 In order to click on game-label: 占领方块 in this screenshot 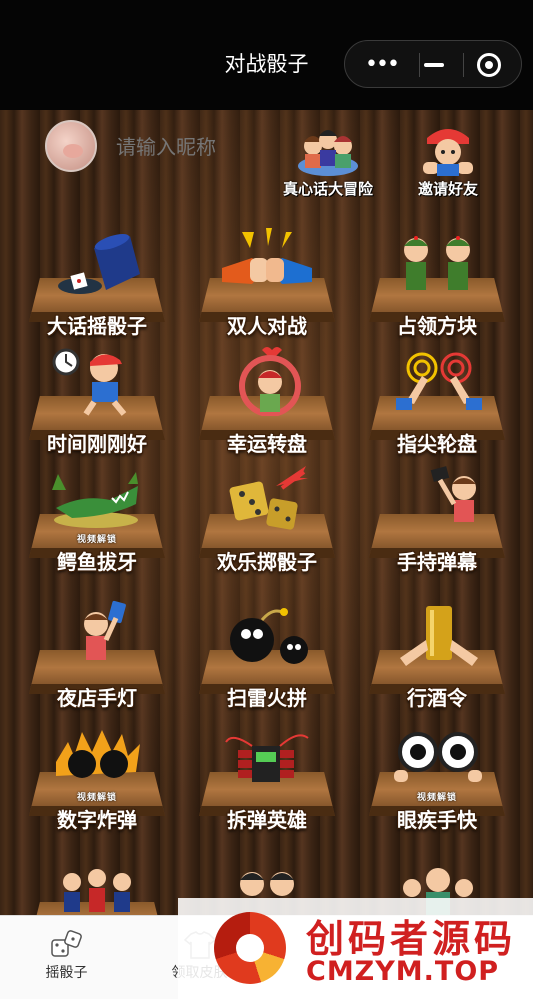, I will do `click(437, 326)`.